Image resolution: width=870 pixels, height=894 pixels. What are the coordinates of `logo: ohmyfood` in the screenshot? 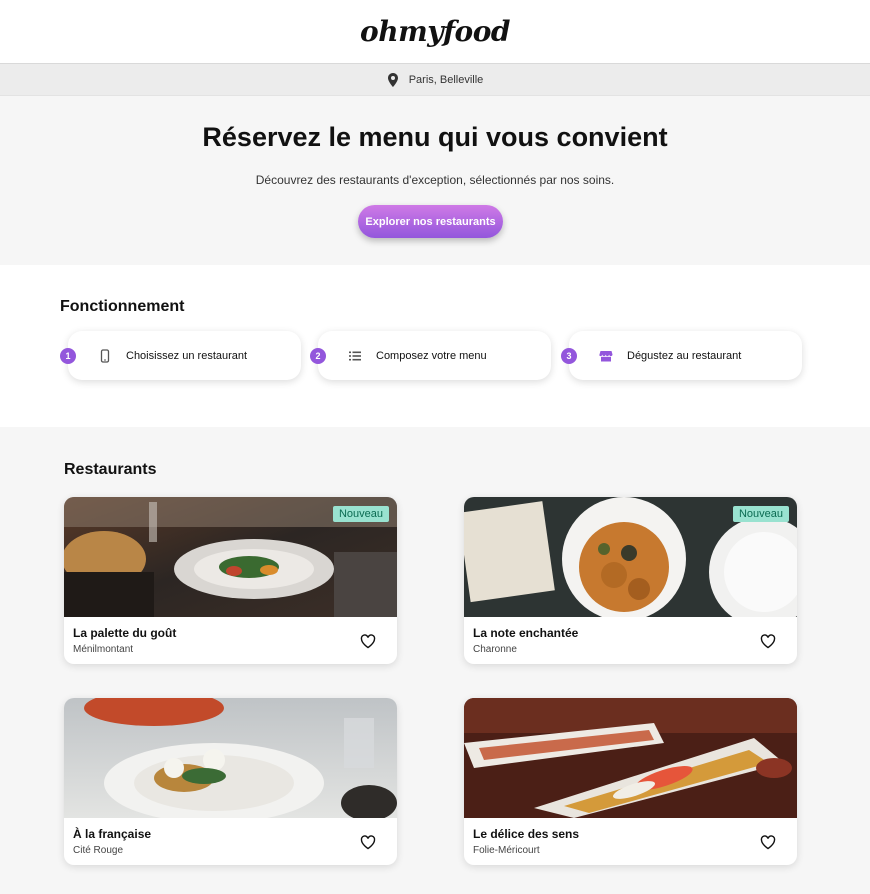 It's located at (435, 31).